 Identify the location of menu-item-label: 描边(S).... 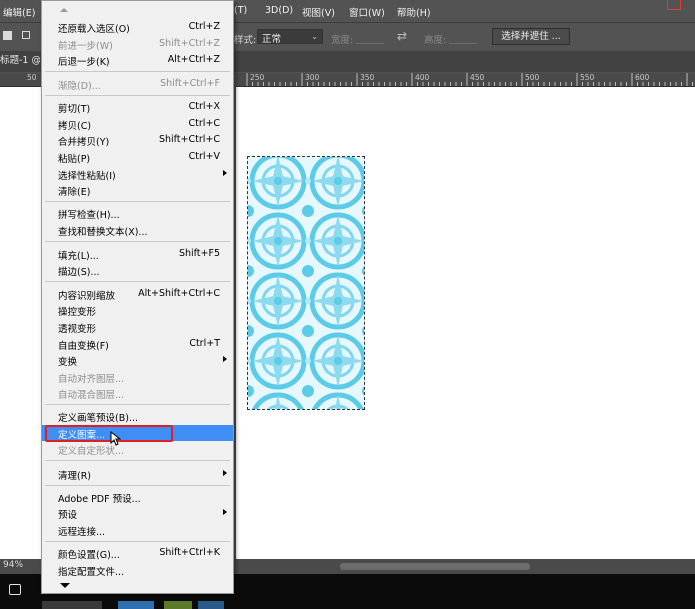
(79, 272).